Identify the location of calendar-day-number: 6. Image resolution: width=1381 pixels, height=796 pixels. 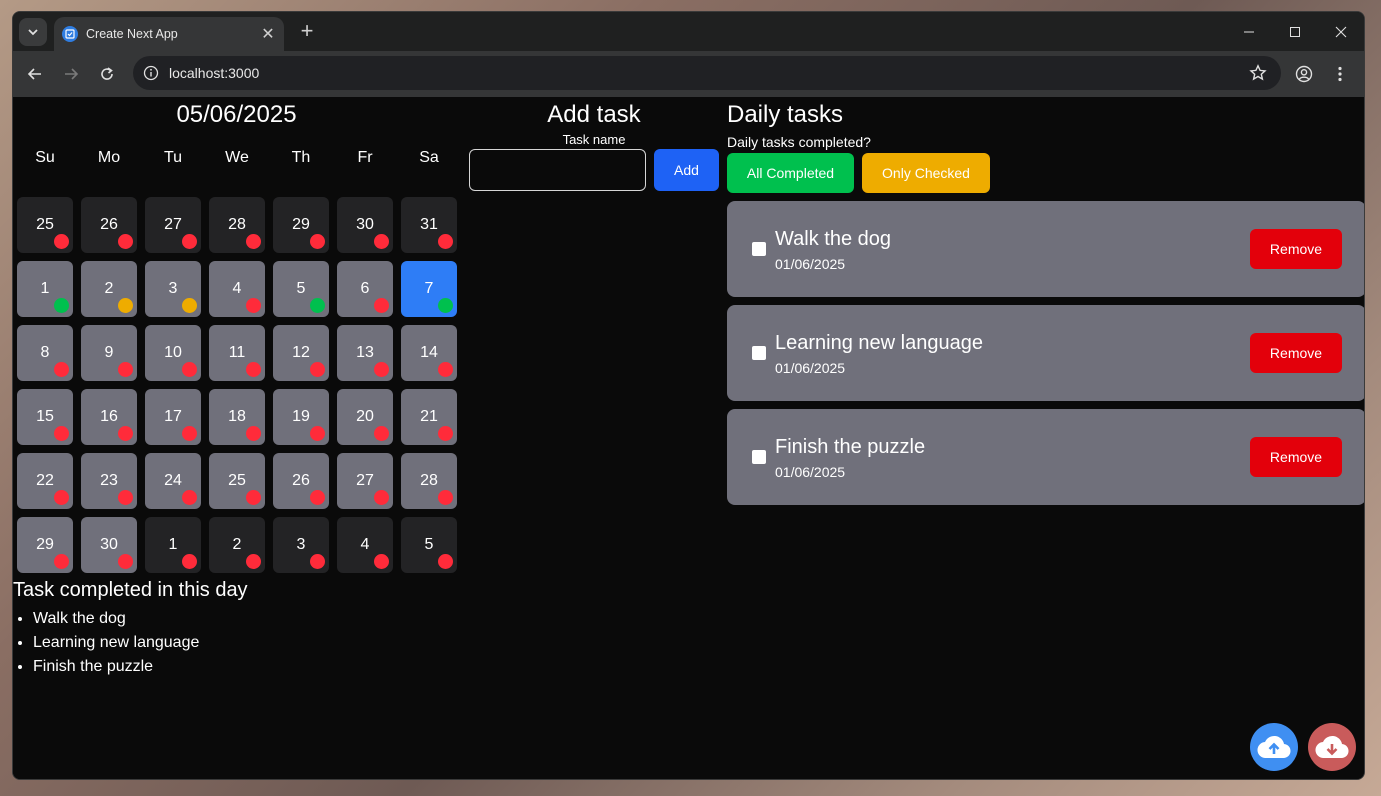
(365, 288).